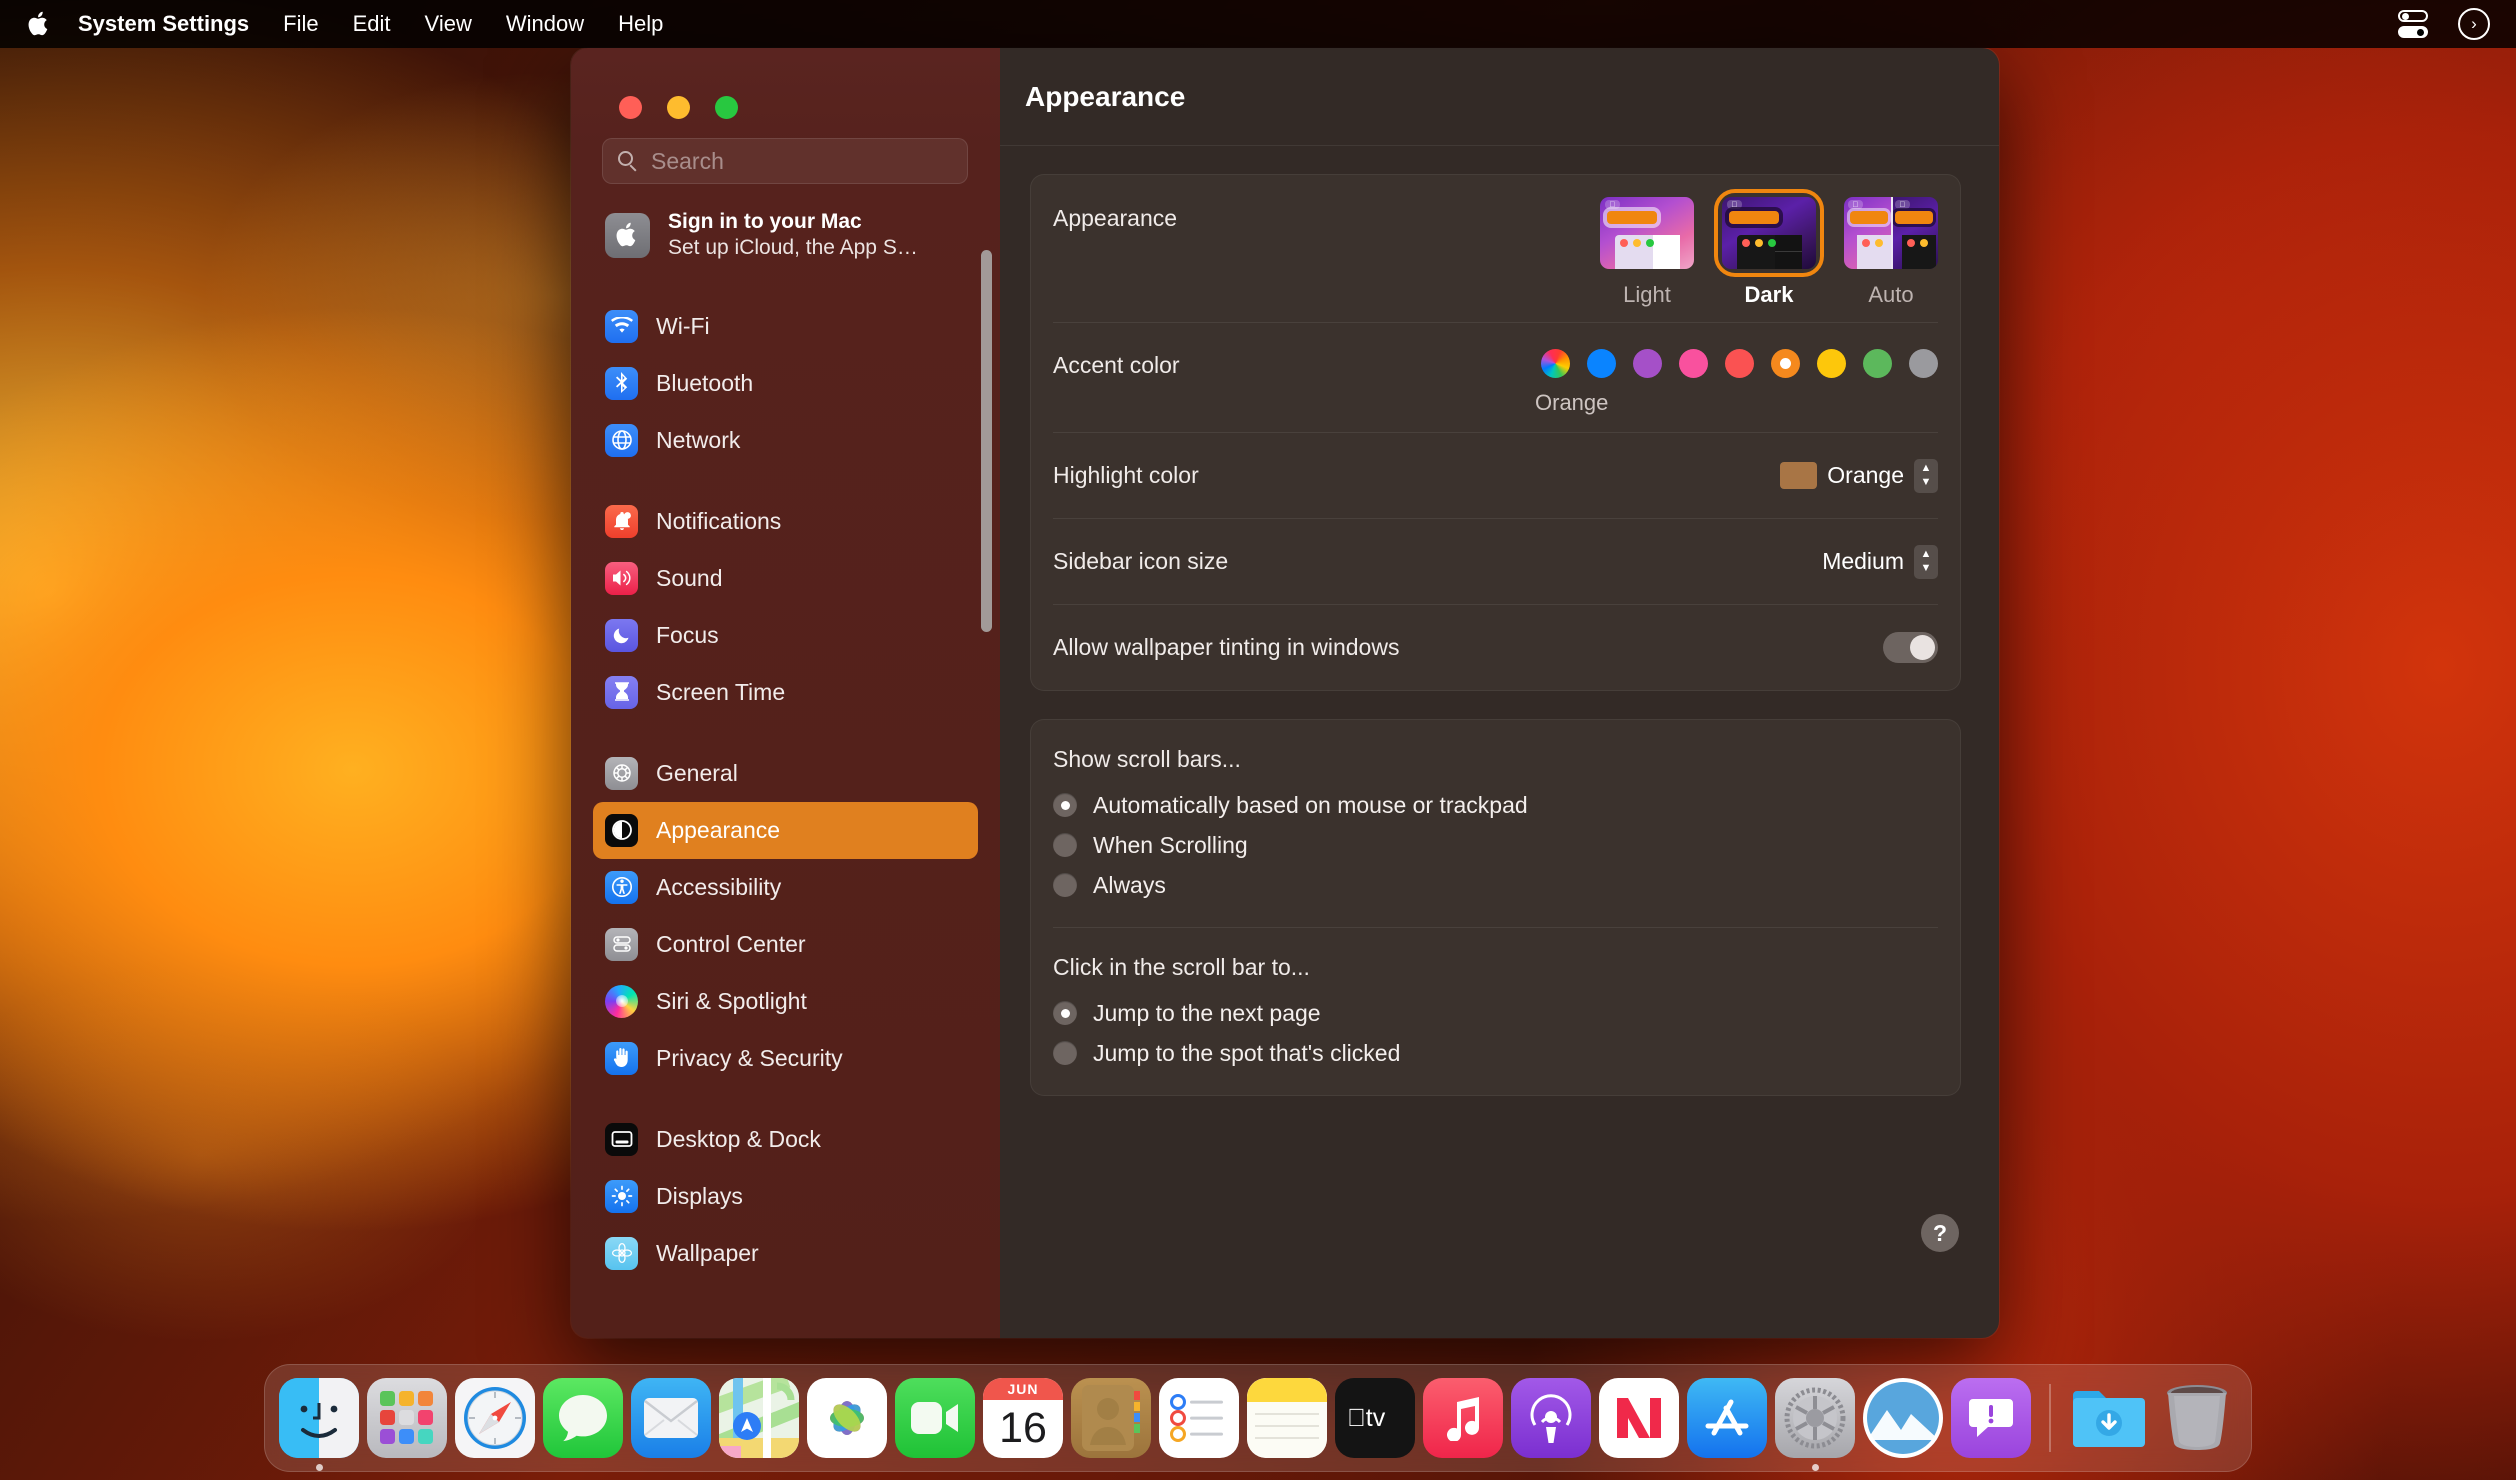  What do you see at coordinates (1111, 1418) in the screenshot?
I see `dock-item-contacts` at bounding box center [1111, 1418].